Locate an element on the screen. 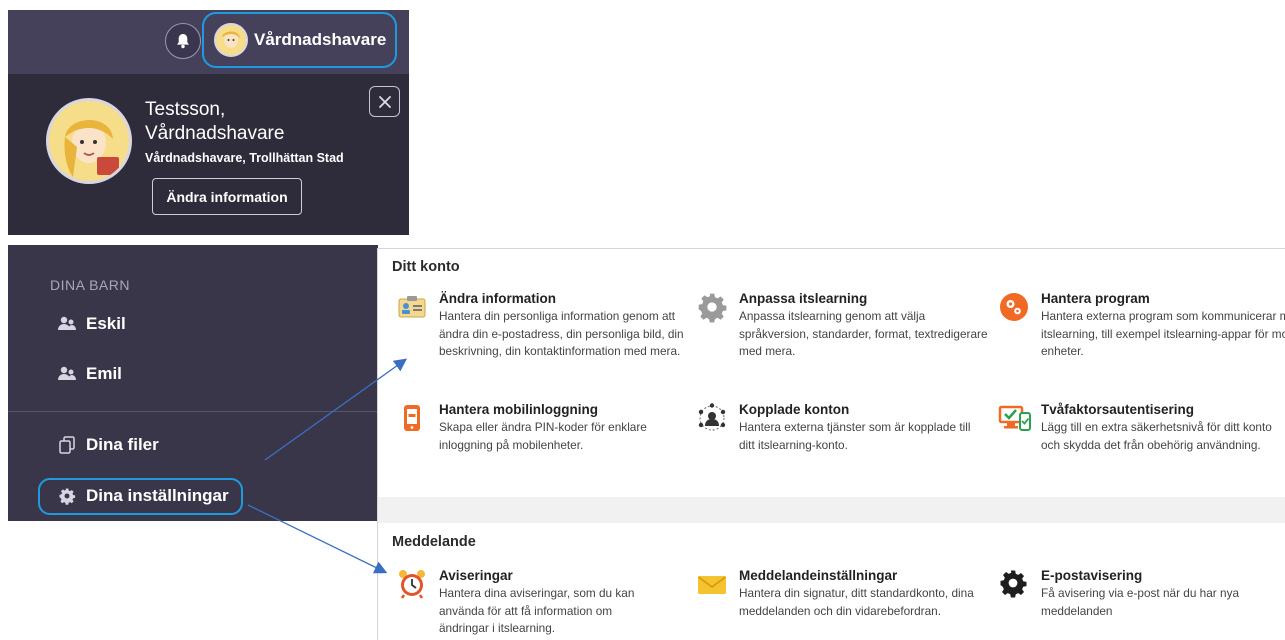  avatar is located at coordinates (231, 40).